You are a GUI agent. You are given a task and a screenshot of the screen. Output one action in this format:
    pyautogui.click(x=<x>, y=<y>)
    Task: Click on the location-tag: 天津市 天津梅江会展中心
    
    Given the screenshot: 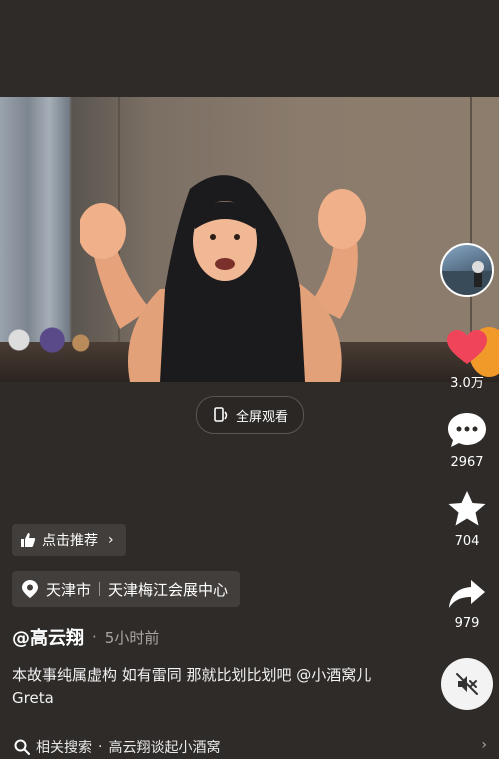 What is the action you would take?
    pyautogui.click(x=126, y=589)
    